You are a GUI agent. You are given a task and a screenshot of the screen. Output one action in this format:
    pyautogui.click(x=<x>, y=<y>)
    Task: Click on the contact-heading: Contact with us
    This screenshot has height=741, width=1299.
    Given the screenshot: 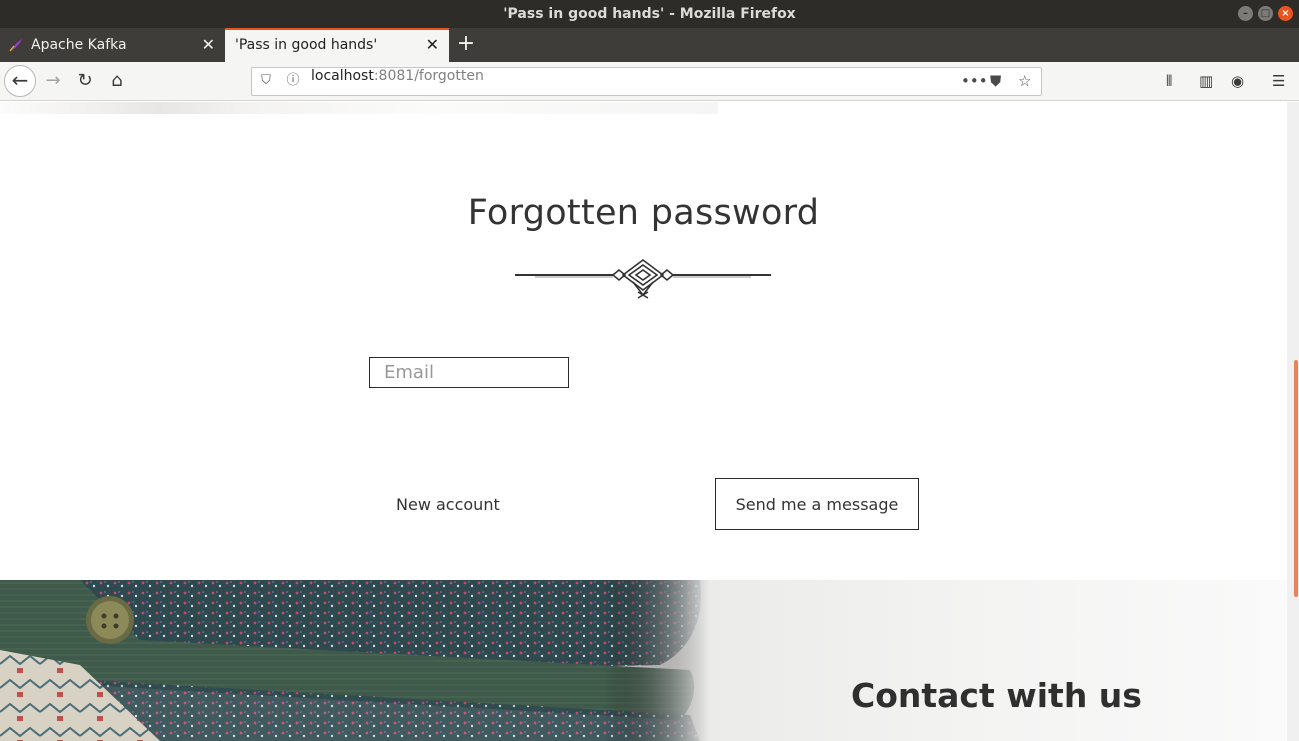 What is the action you would take?
    pyautogui.click(x=996, y=695)
    